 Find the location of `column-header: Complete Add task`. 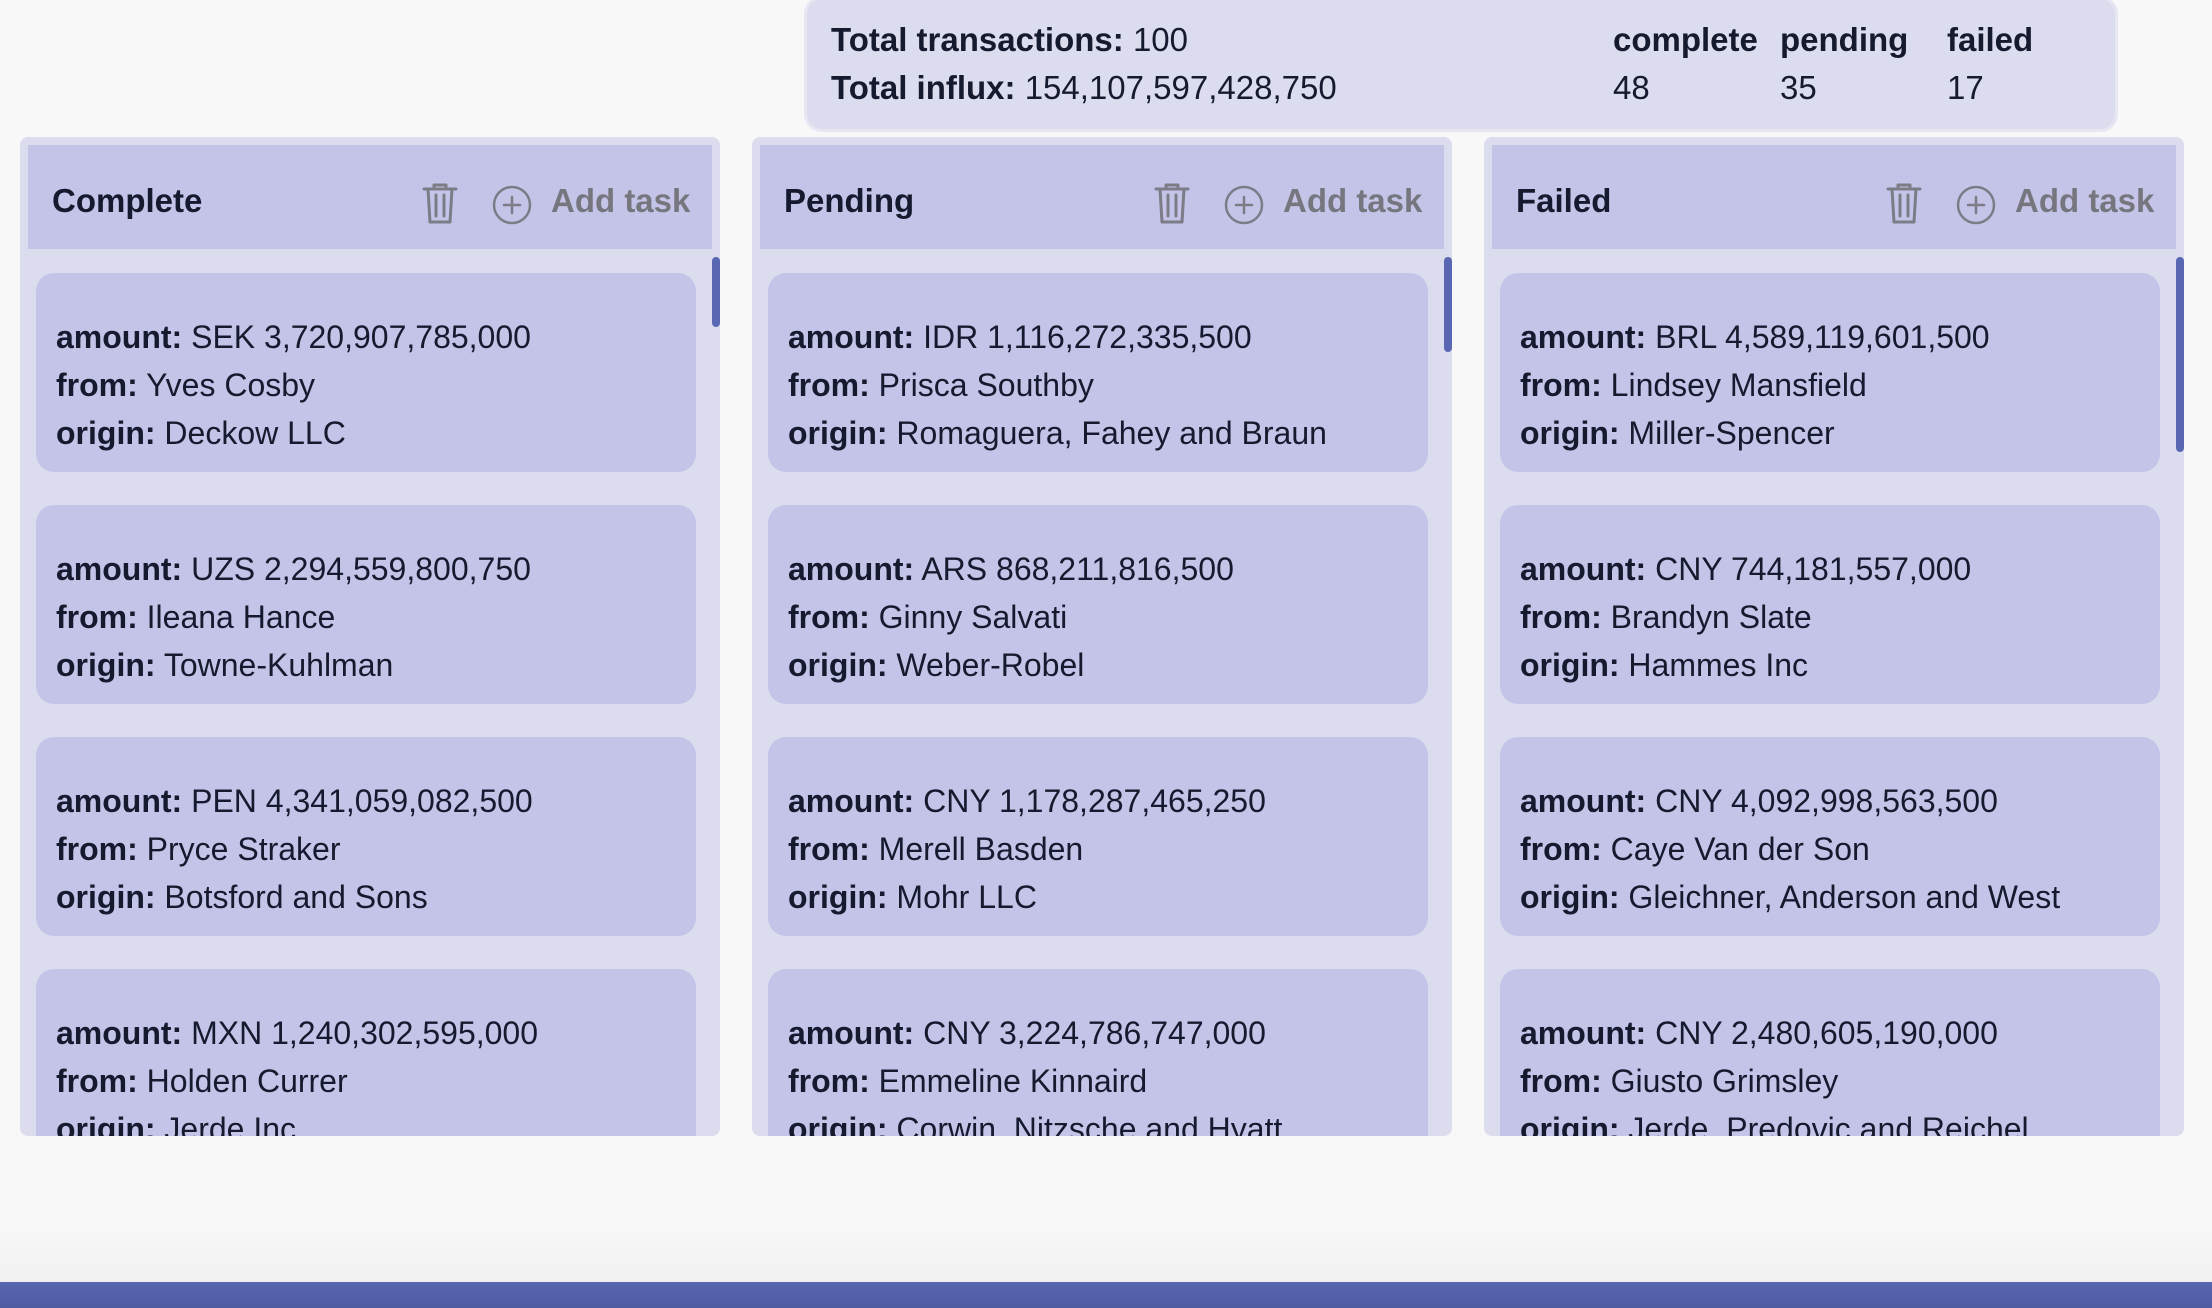

column-header: Complete Add task is located at coordinates (370, 197).